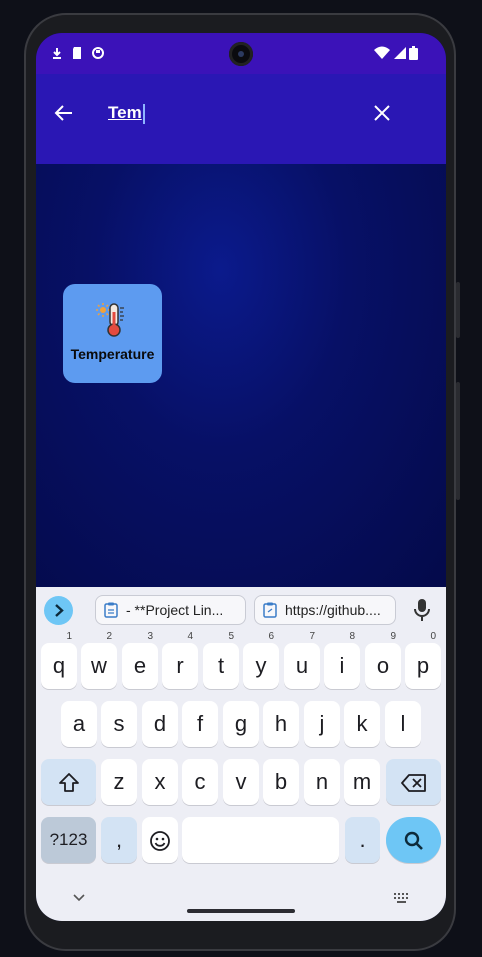 This screenshot has width=482, height=957. I want to click on backspace-key, so click(413, 782).